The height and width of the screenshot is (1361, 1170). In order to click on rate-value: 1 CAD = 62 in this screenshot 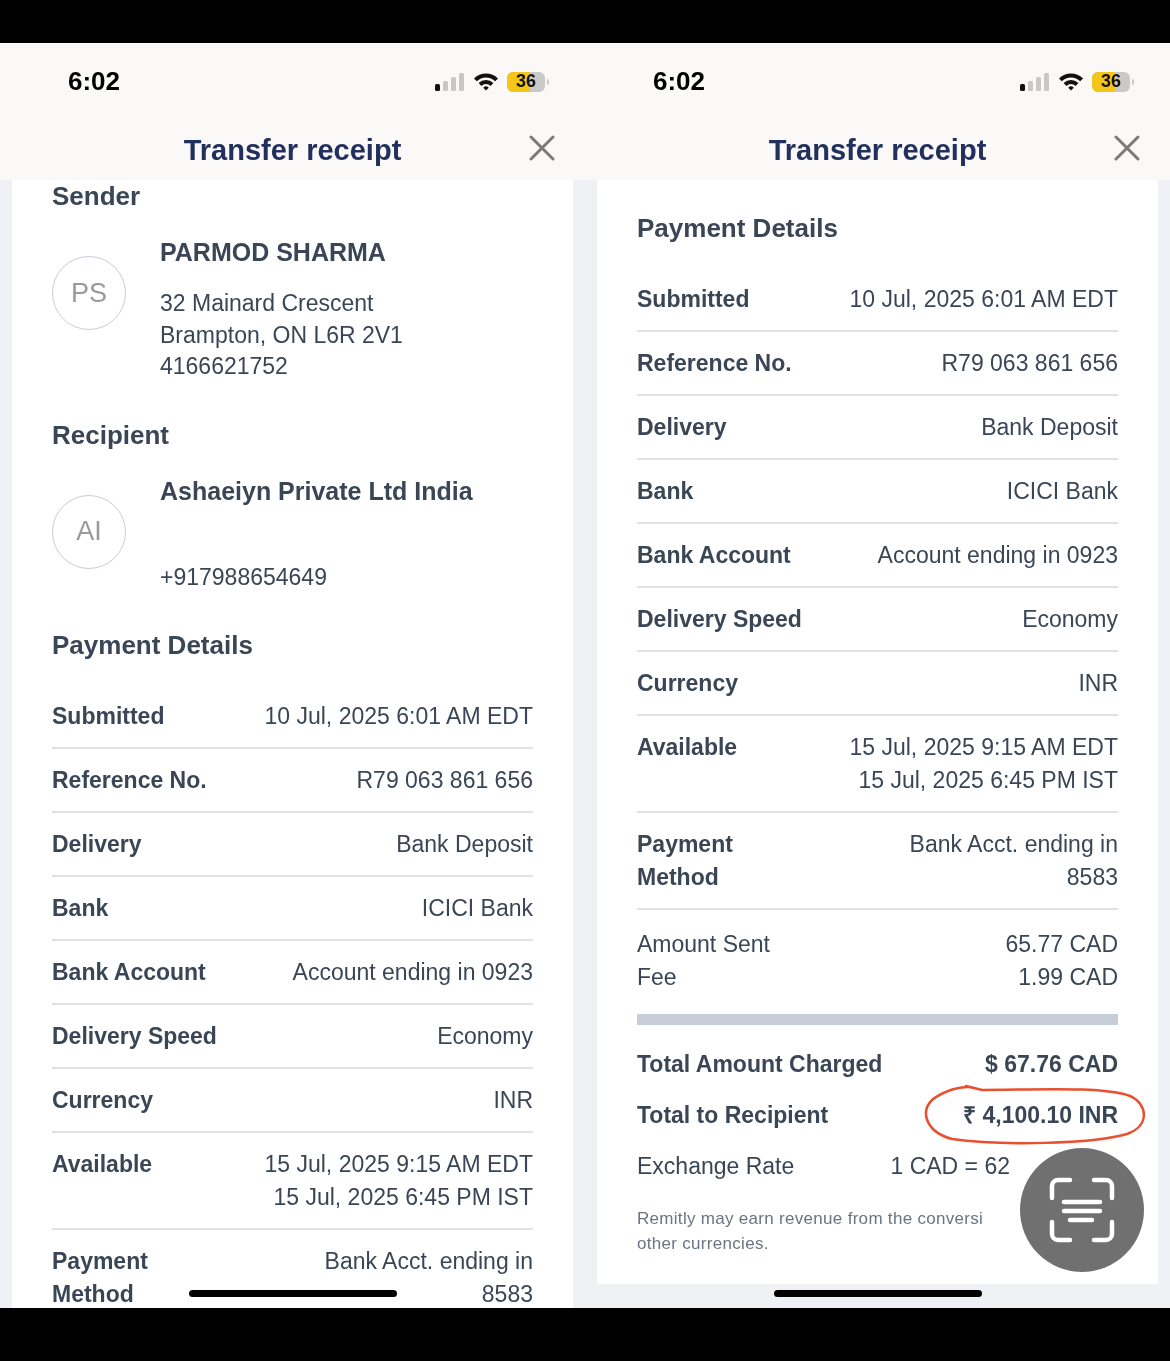, I will do `click(950, 1166)`.